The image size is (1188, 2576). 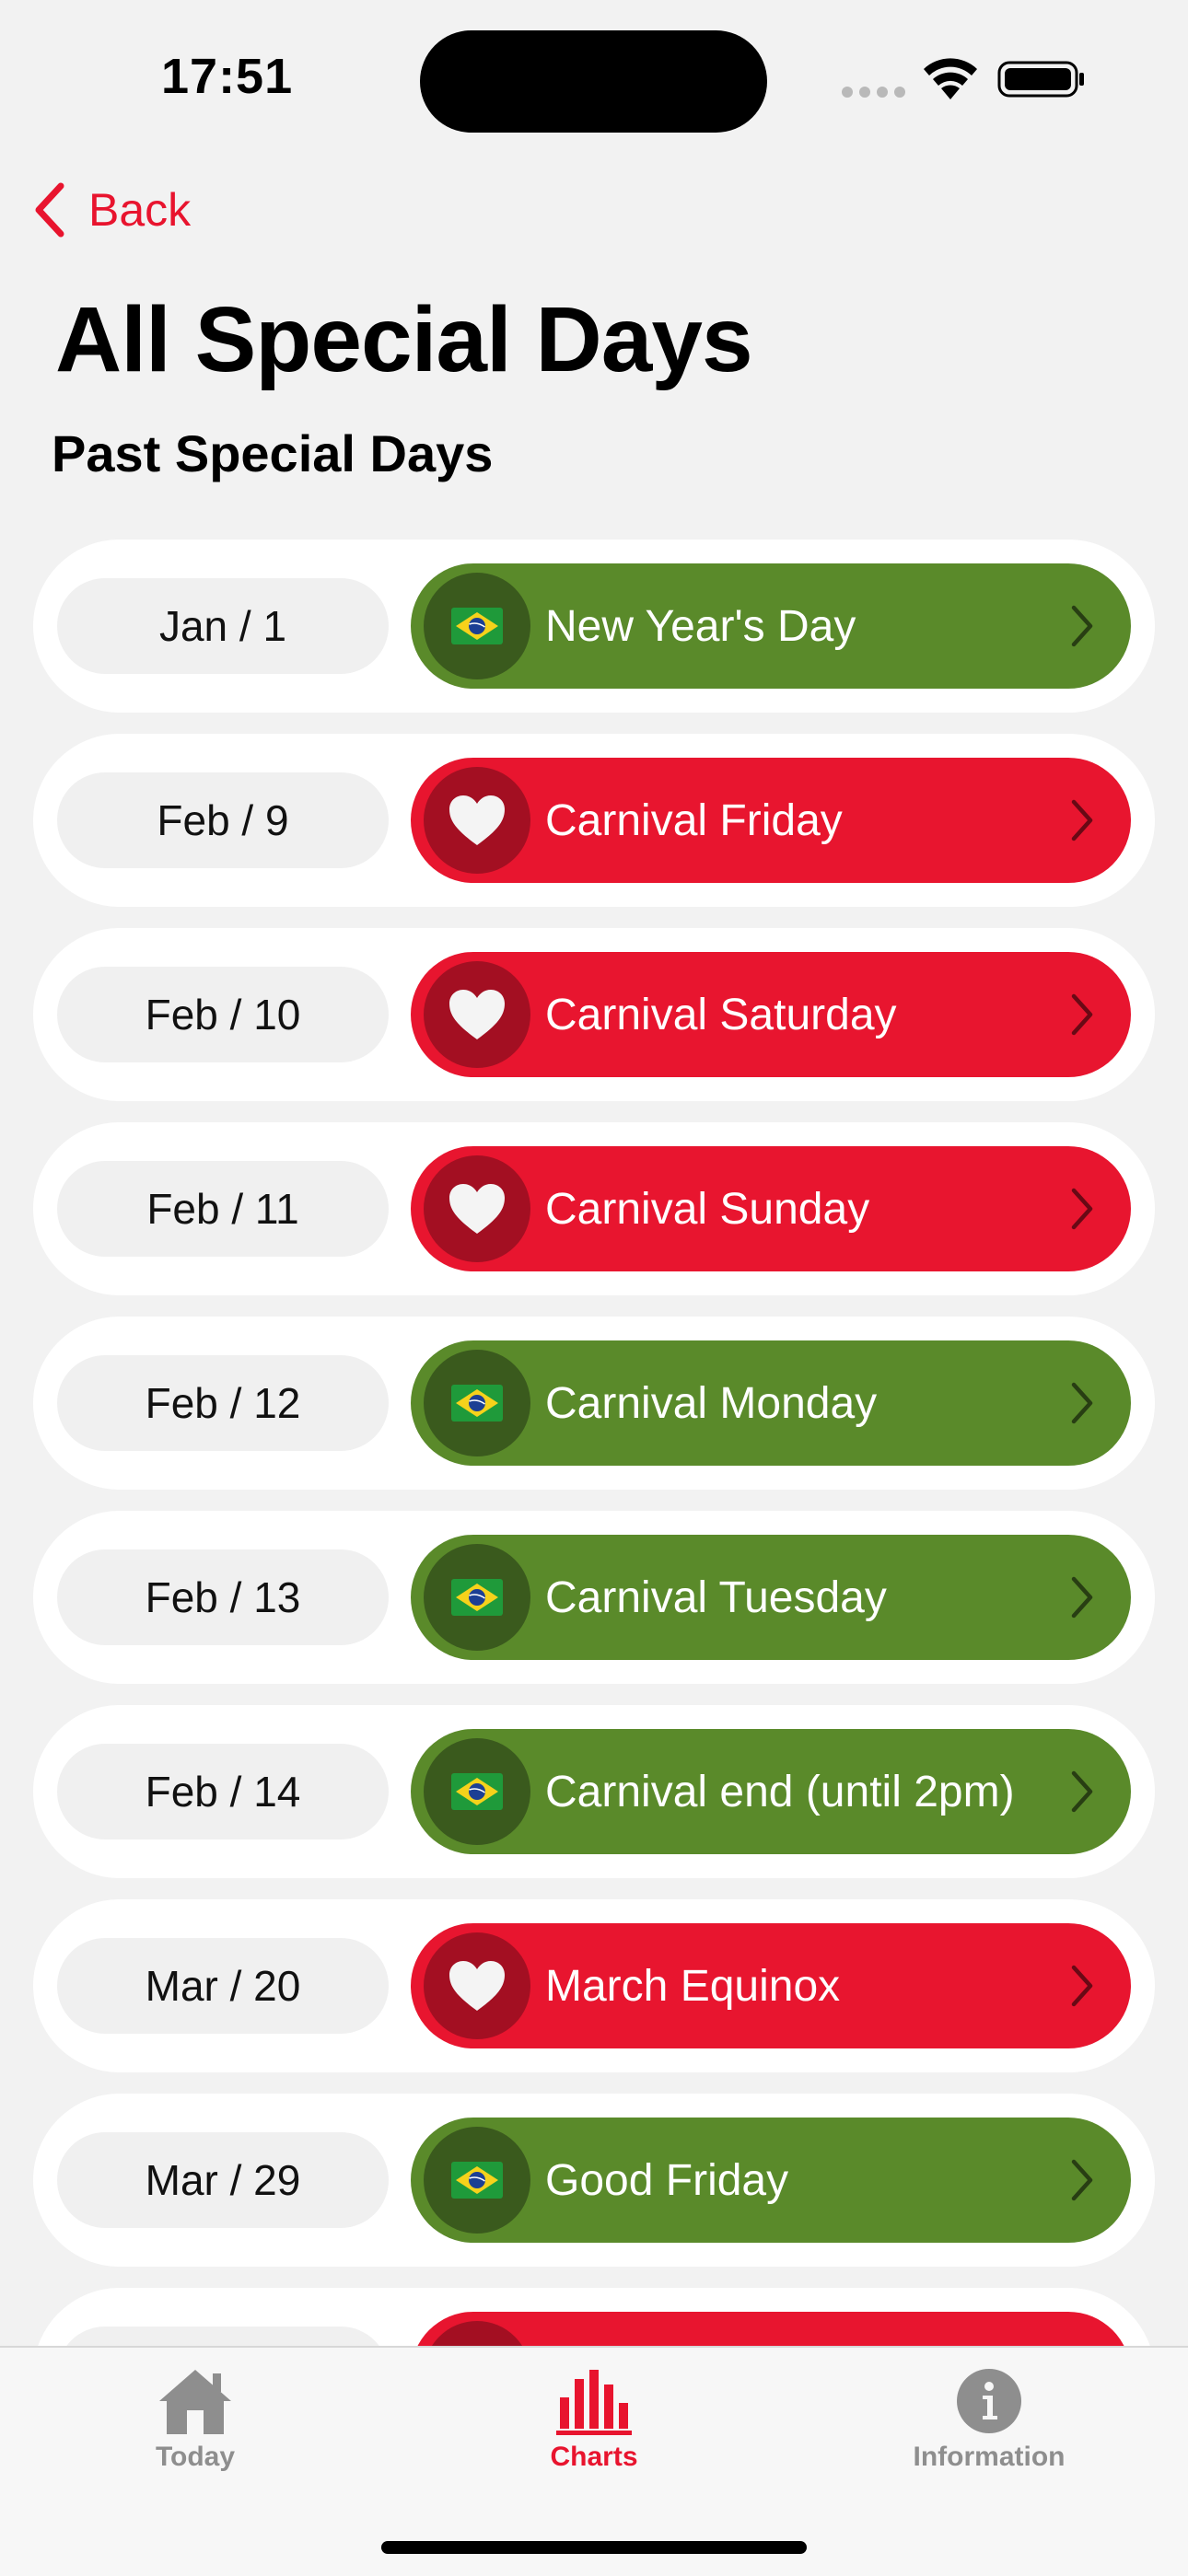 I want to click on bar-chart-icon, so click(x=594, y=2402).